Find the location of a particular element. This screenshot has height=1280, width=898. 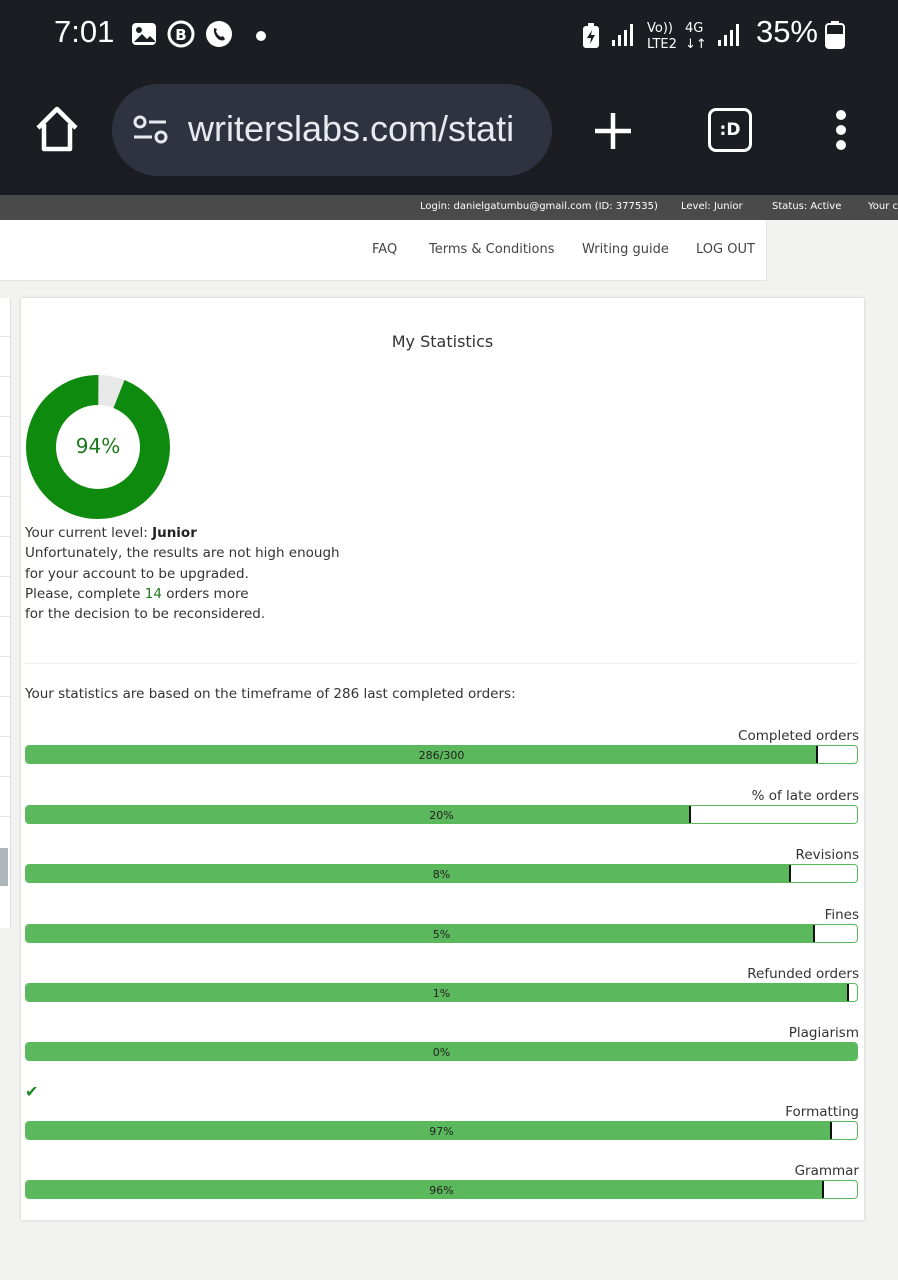

nav-logout: LOG OUT is located at coordinates (725, 249).